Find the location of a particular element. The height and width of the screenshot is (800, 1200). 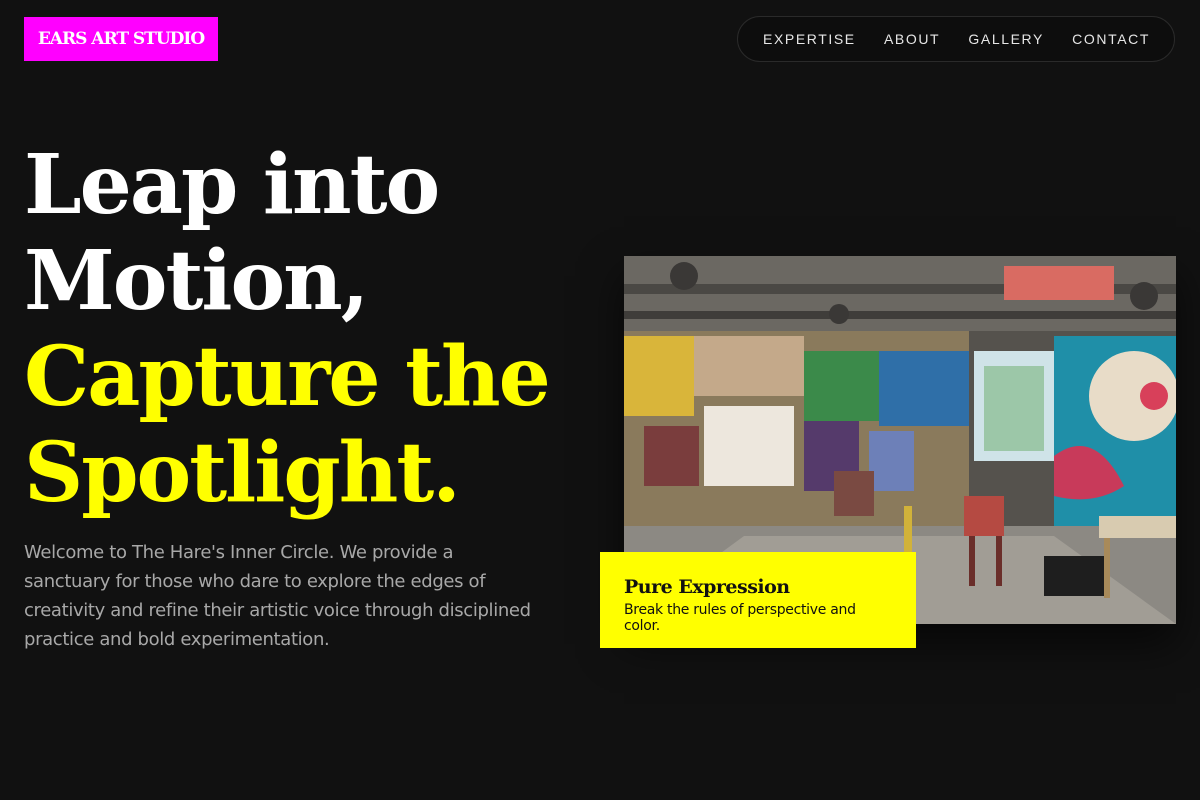

caption-title: Pure Expression is located at coordinates (707, 587).